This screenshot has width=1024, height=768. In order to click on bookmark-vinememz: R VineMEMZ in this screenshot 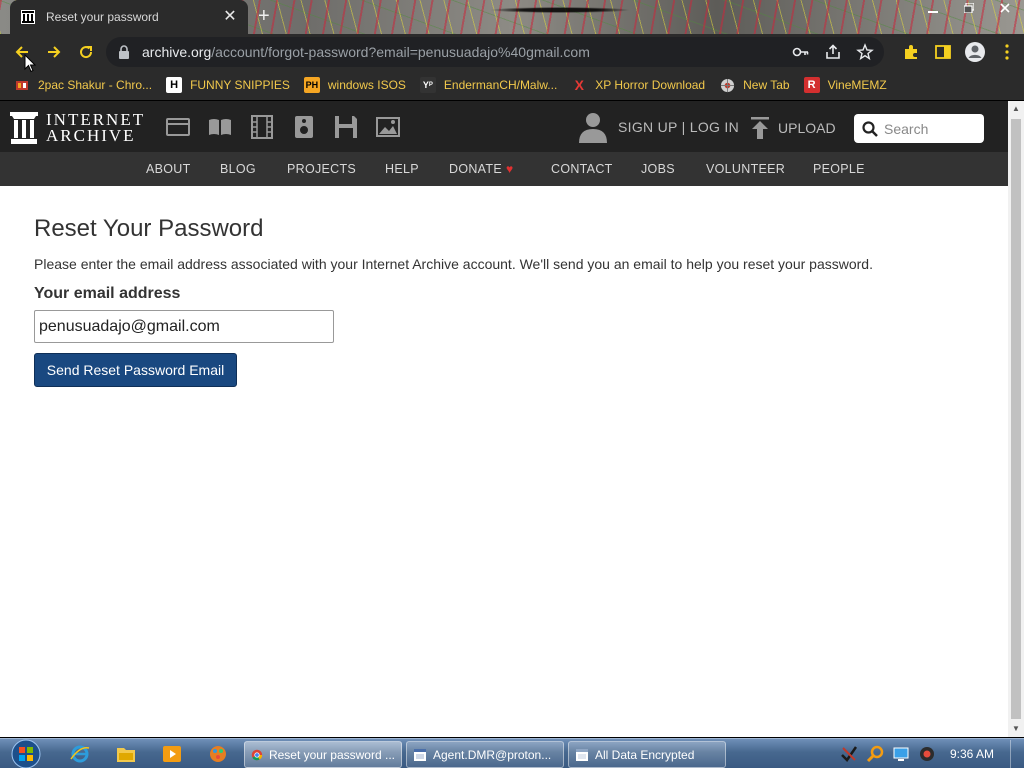, I will do `click(845, 85)`.